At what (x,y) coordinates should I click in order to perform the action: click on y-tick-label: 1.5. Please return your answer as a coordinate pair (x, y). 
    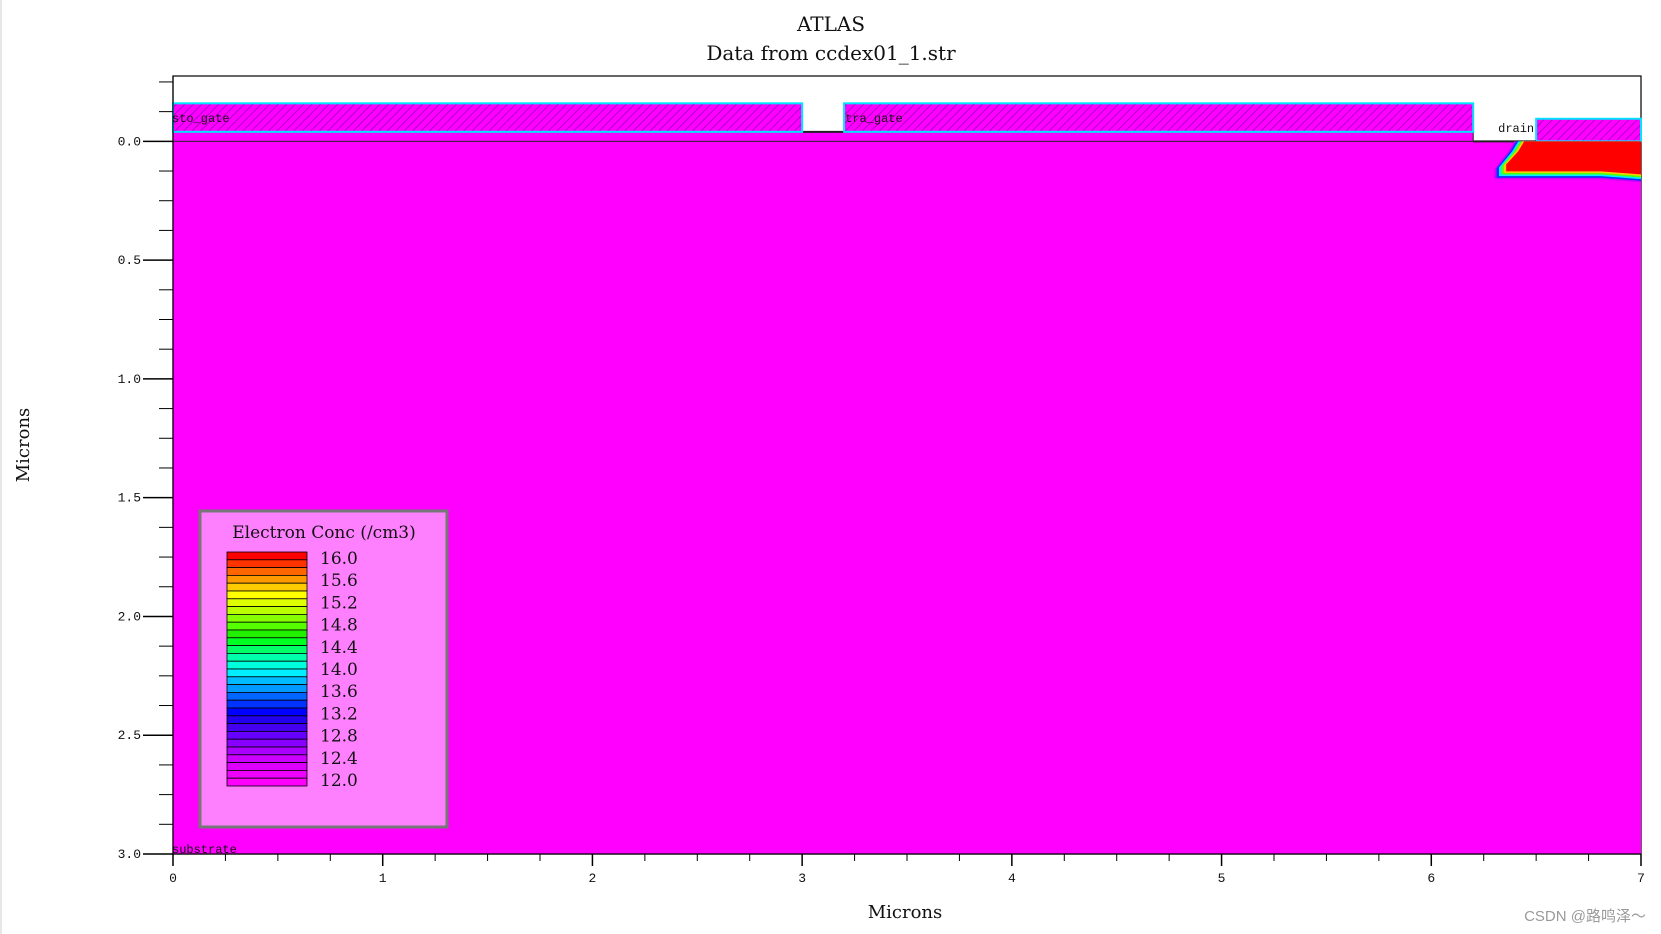
    Looking at the image, I should click on (129, 498).